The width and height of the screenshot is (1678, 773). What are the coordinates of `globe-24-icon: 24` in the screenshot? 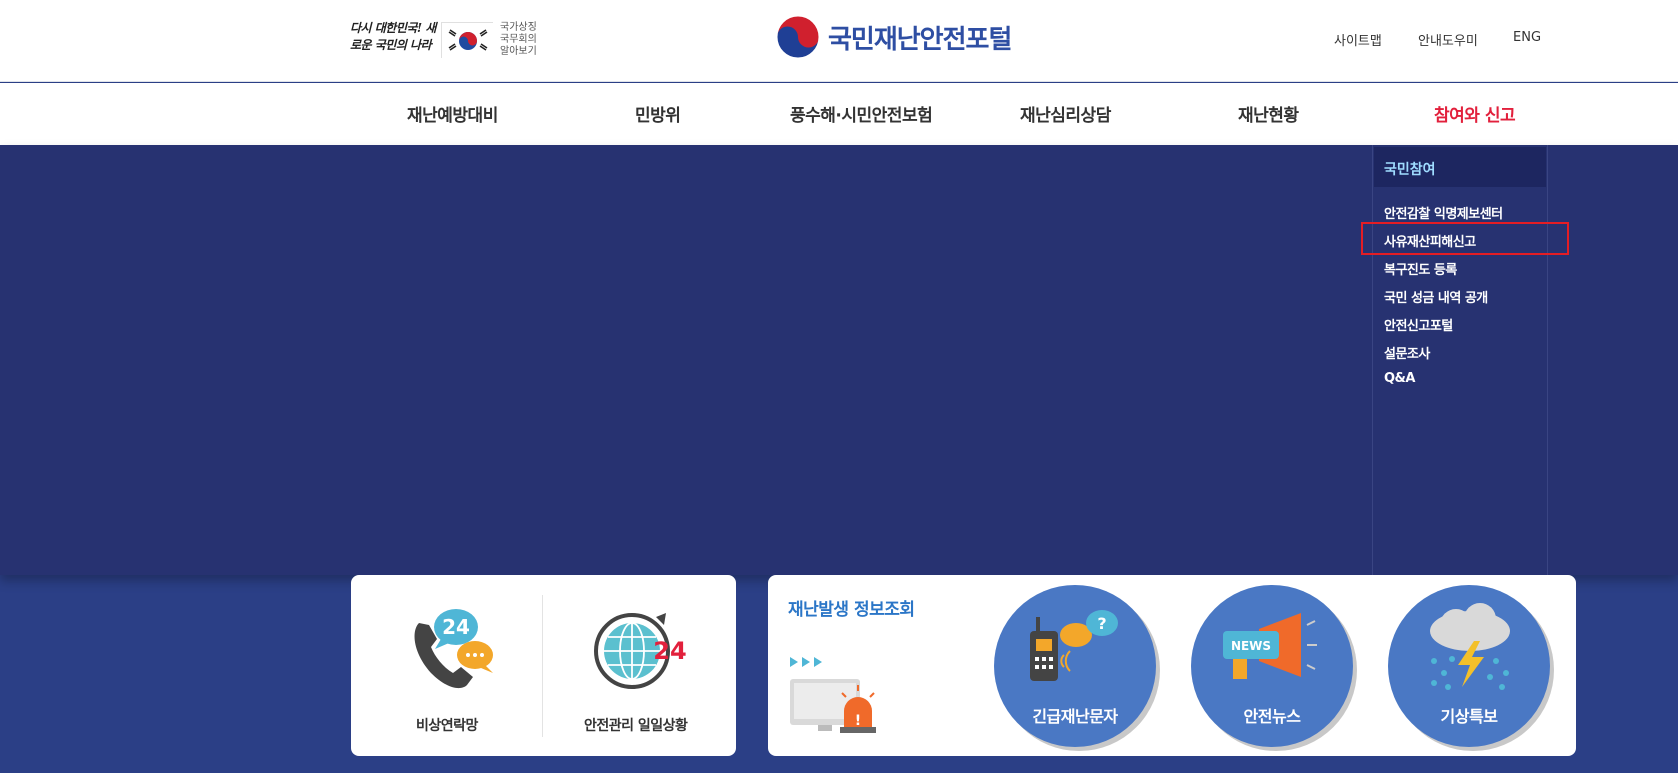 It's located at (638, 652).